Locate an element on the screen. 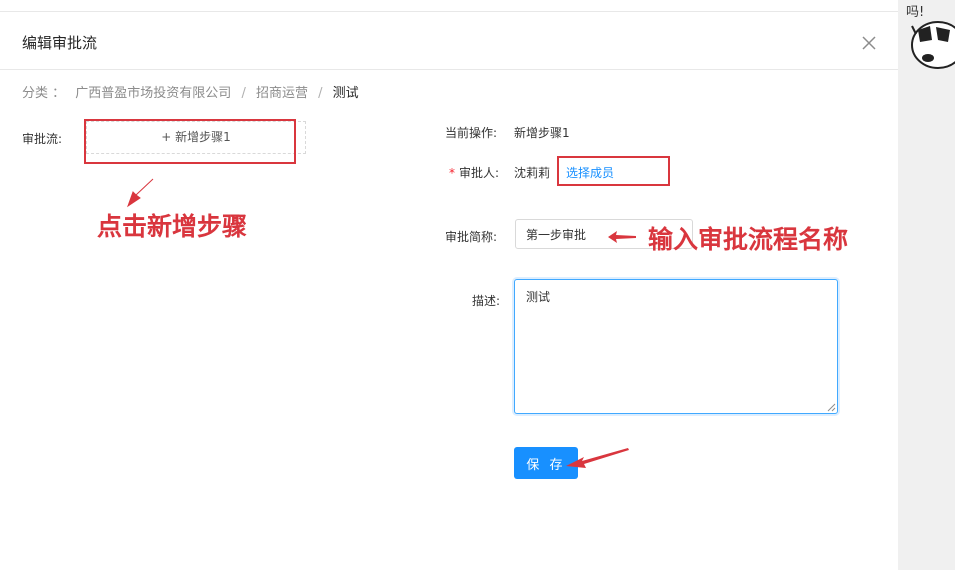 The image size is (955, 570). side-panel is located at coordinates (926, 285).